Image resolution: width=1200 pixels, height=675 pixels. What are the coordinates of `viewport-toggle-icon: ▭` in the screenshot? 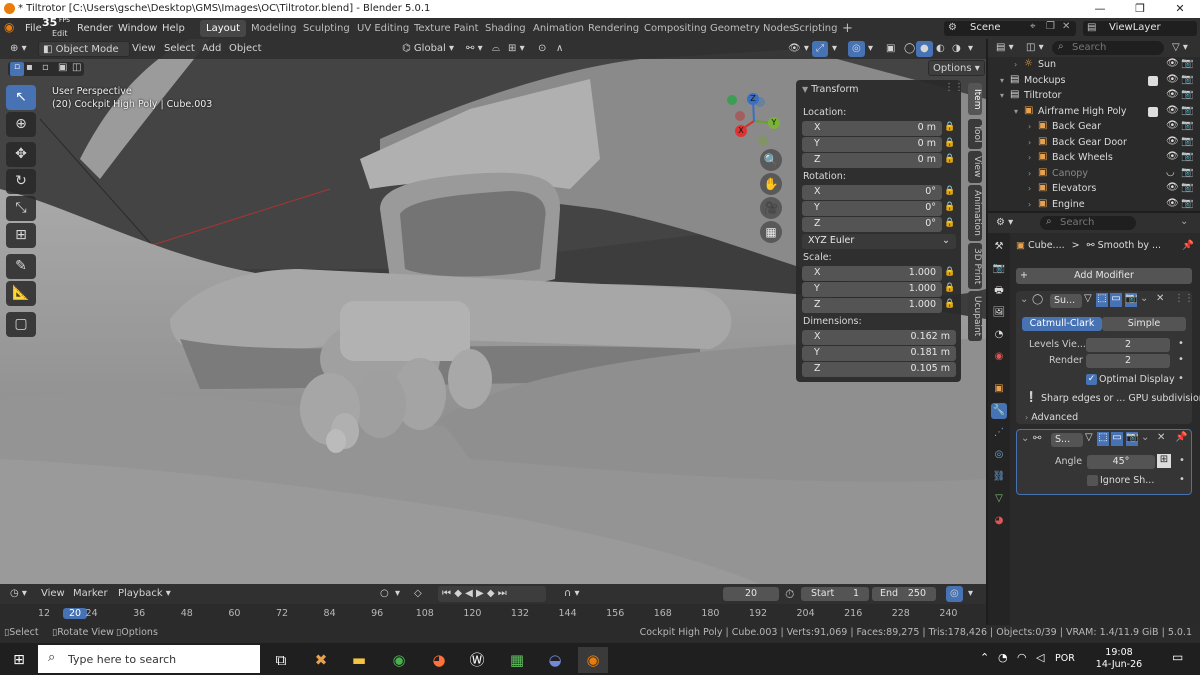 It's located at (1116, 300).